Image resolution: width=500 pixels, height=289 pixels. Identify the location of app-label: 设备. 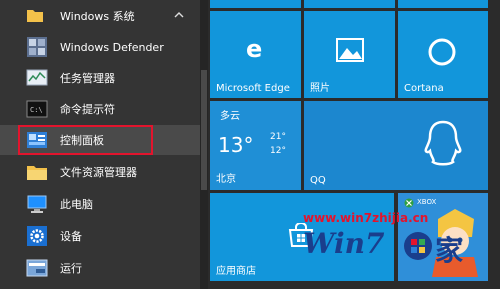
(71, 236).